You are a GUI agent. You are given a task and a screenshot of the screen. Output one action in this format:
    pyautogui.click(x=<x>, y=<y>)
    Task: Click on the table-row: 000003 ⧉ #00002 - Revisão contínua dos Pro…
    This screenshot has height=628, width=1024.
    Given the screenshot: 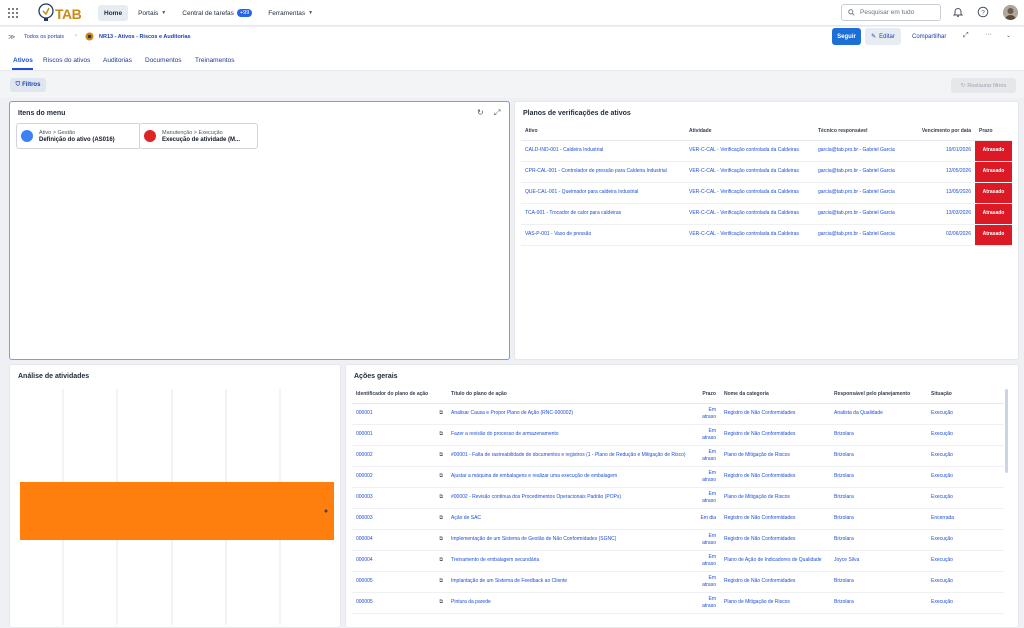 What is the action you would take?
    pyautogui.click(x=678, y=498)
    